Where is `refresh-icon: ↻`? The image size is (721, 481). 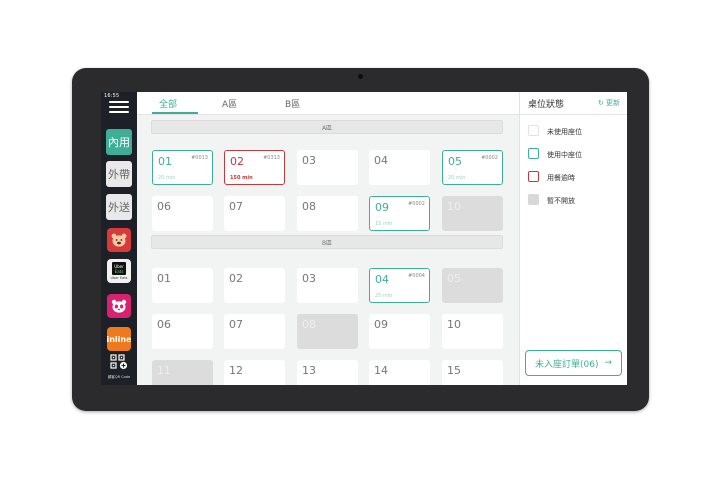
refresh-icon: ↻ is located at coordinates (601, 103).